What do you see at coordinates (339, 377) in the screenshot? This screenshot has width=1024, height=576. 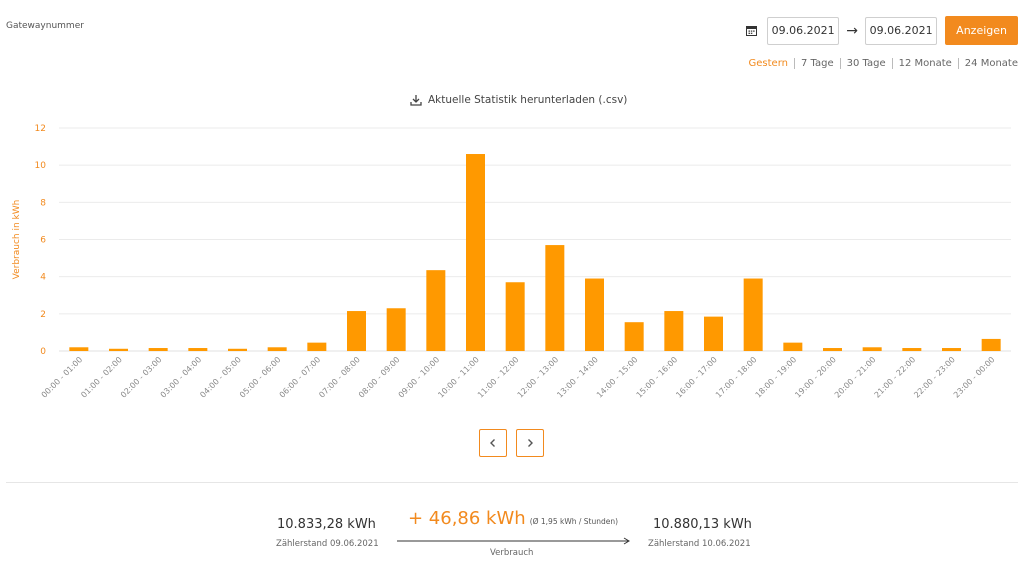 I see `x-tick-label: 07:00 - 08:00` at bounding box center [339, 377].